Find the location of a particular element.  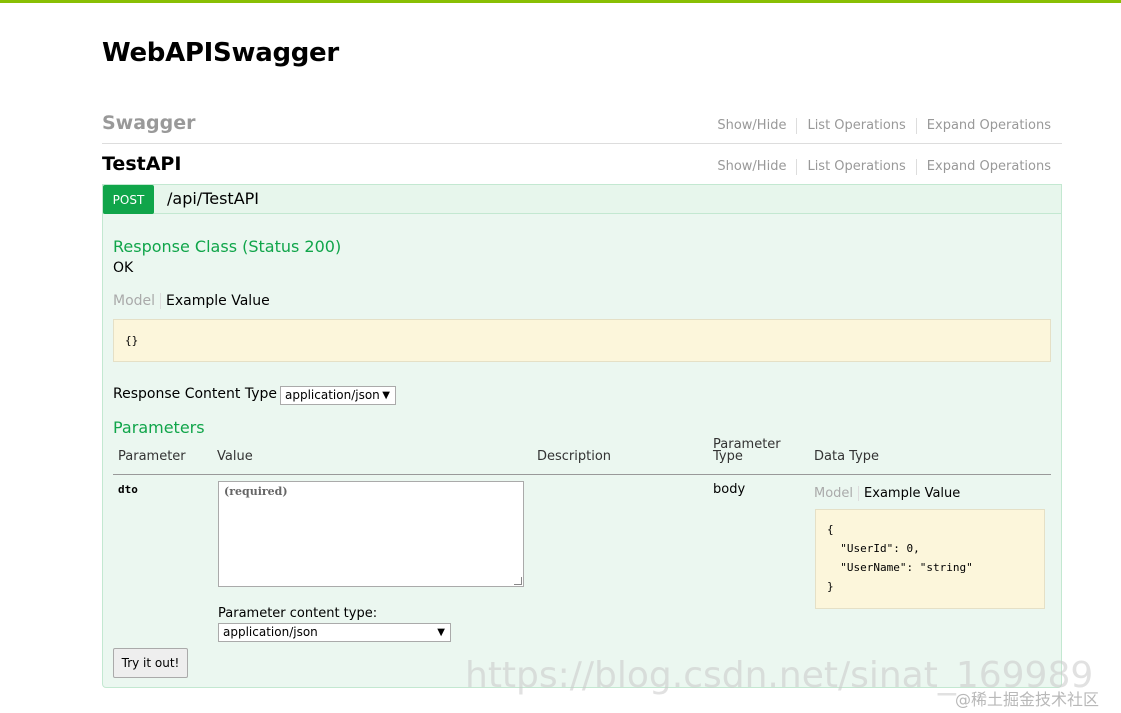

response-content-type-select: application/json ▼ is located at coordinates (338, 395).